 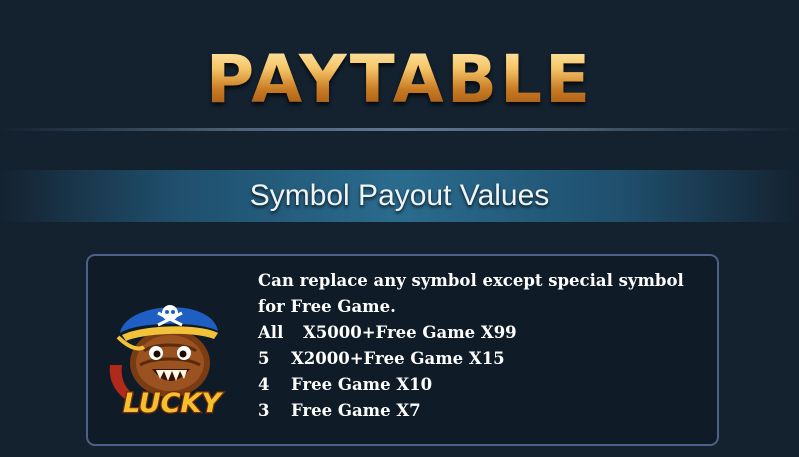 What do you see at coordinates (410, 332) in the screenshot?
I see `payout-reward: X5000+Free Game X99` at bounding box center [410, 332].